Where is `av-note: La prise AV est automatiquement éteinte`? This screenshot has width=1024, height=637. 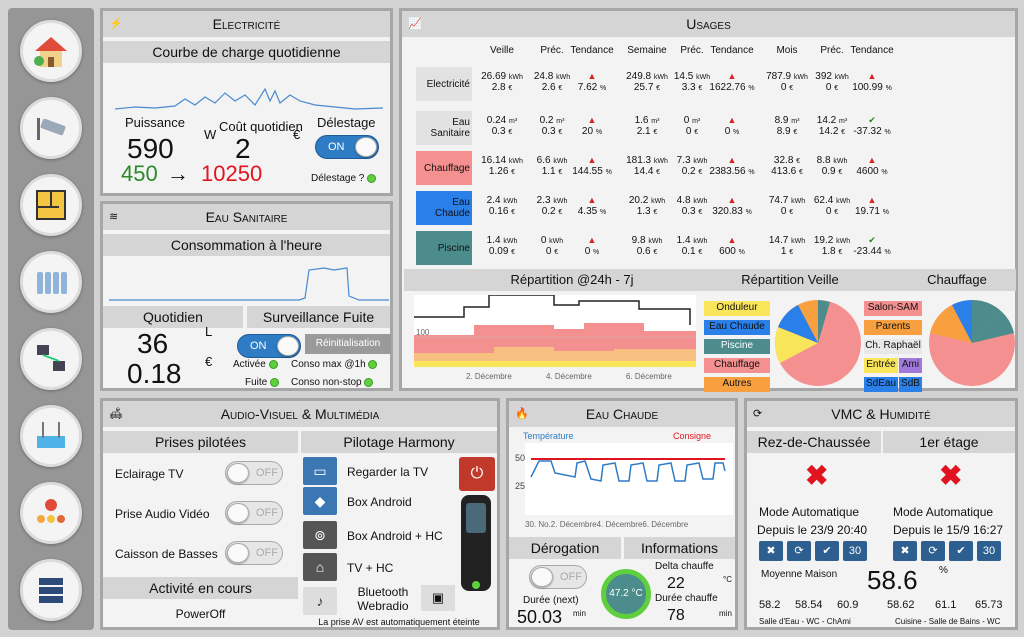
av-note: La prise AV est automatiquement éteinte is located at coordinates (399, 622).